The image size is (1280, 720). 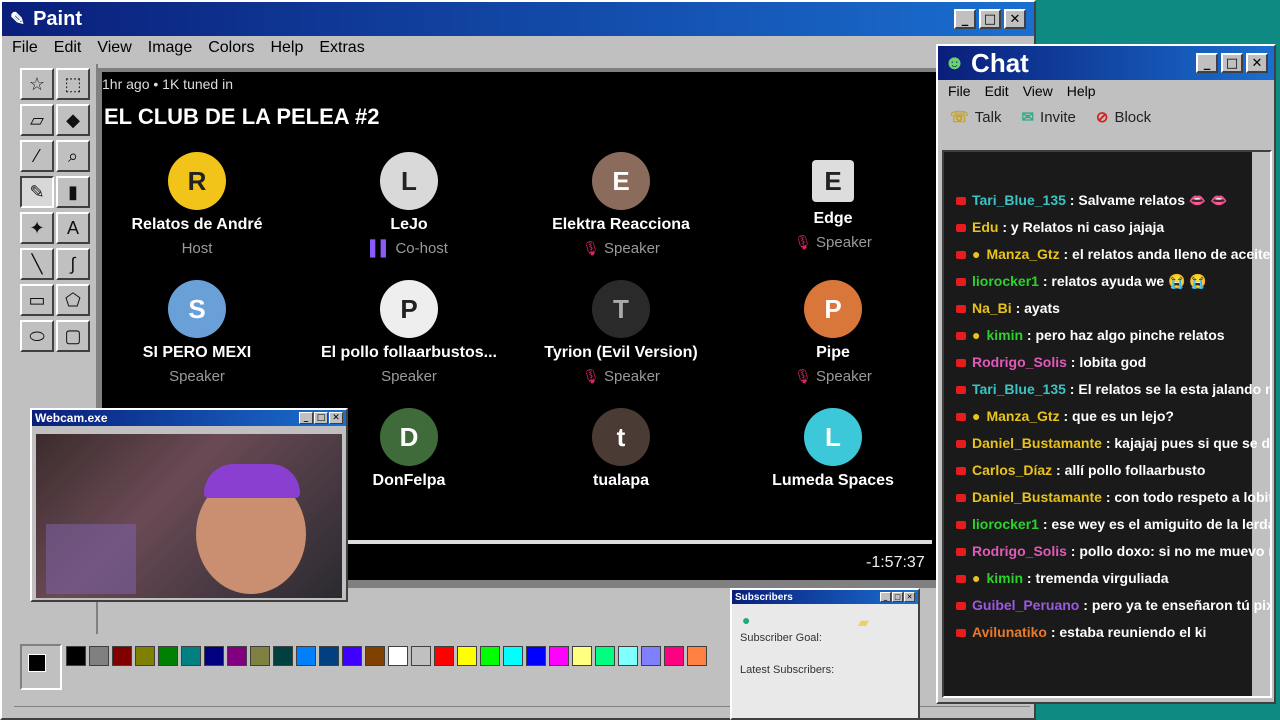 I want to click on menu-view: View, so click(x=114, y=48).